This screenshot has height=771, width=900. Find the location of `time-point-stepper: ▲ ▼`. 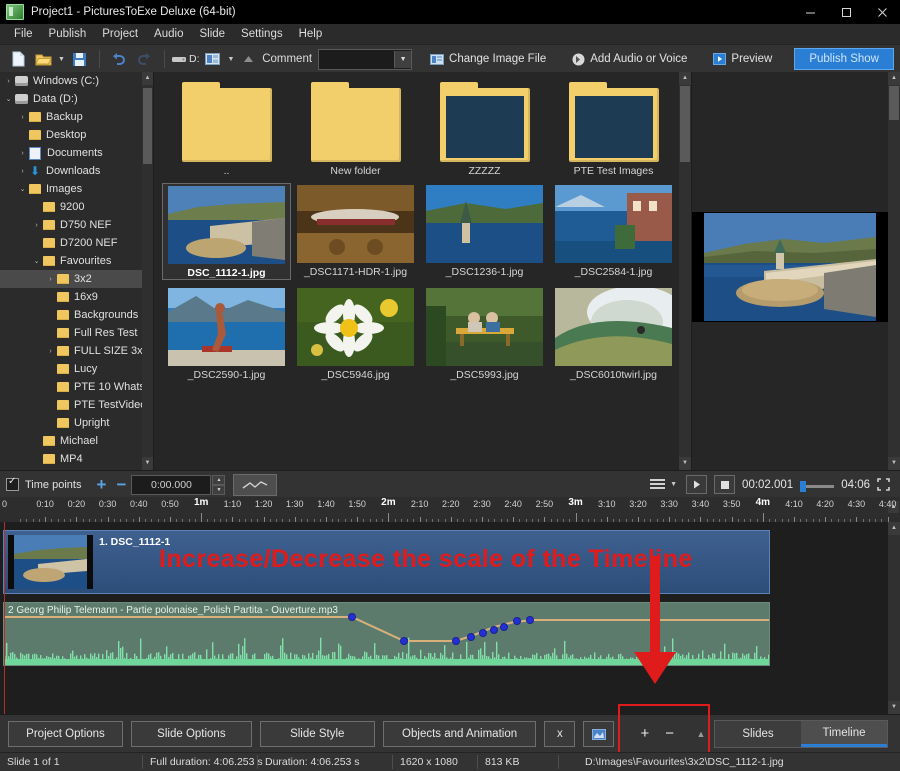

time-point-stepper: ▲ ▼ is located at coordinates (219, 484).